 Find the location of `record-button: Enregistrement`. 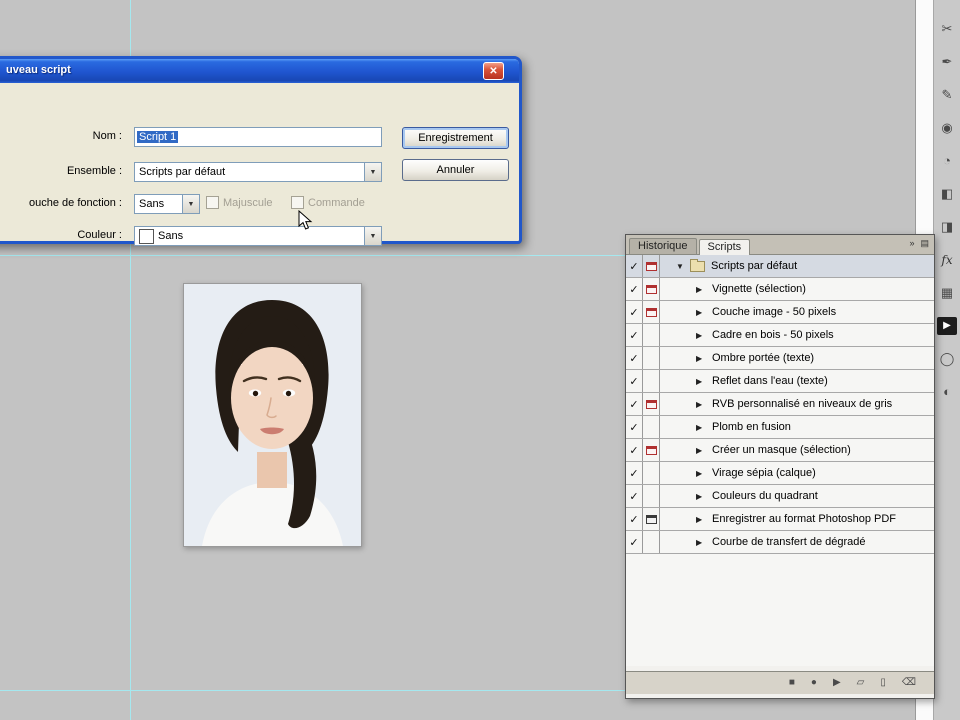

record-button: Enregistrement is located at coordinates (455, 138).